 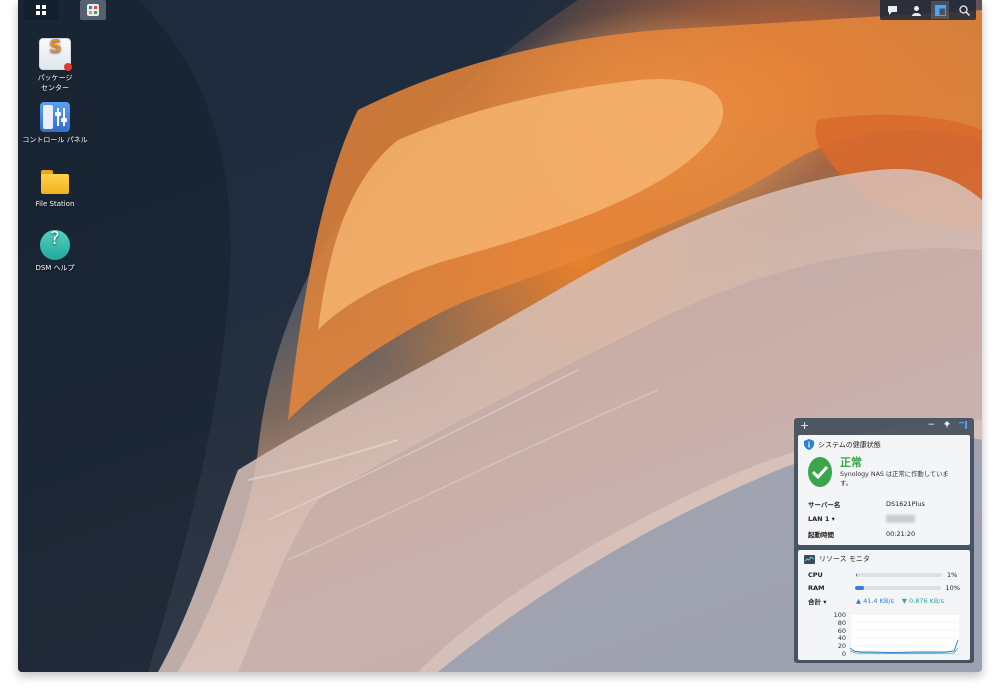 I want to click on download-rate: ▼ 0.876 KB/s, so click(x=922, y=600).